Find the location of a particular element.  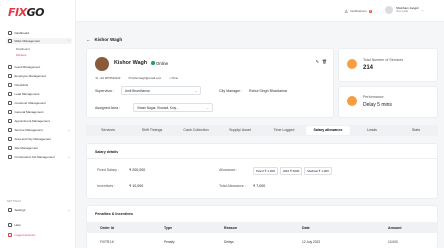

sidebar-item-on-demand: On Demand Job Management ⌄ is located at coordinates (39, 157).